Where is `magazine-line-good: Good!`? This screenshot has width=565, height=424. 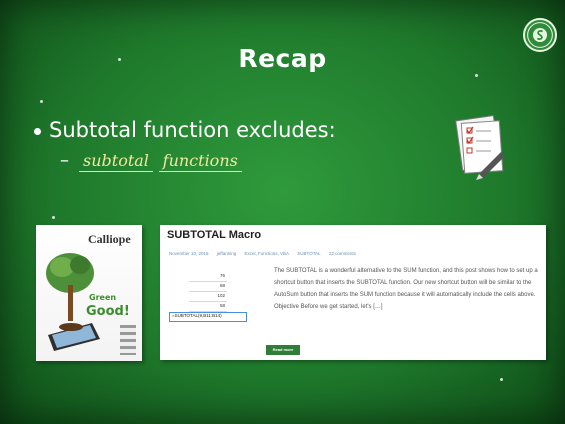 magazine-line-good: Good! is located at coordinates (108, 311).